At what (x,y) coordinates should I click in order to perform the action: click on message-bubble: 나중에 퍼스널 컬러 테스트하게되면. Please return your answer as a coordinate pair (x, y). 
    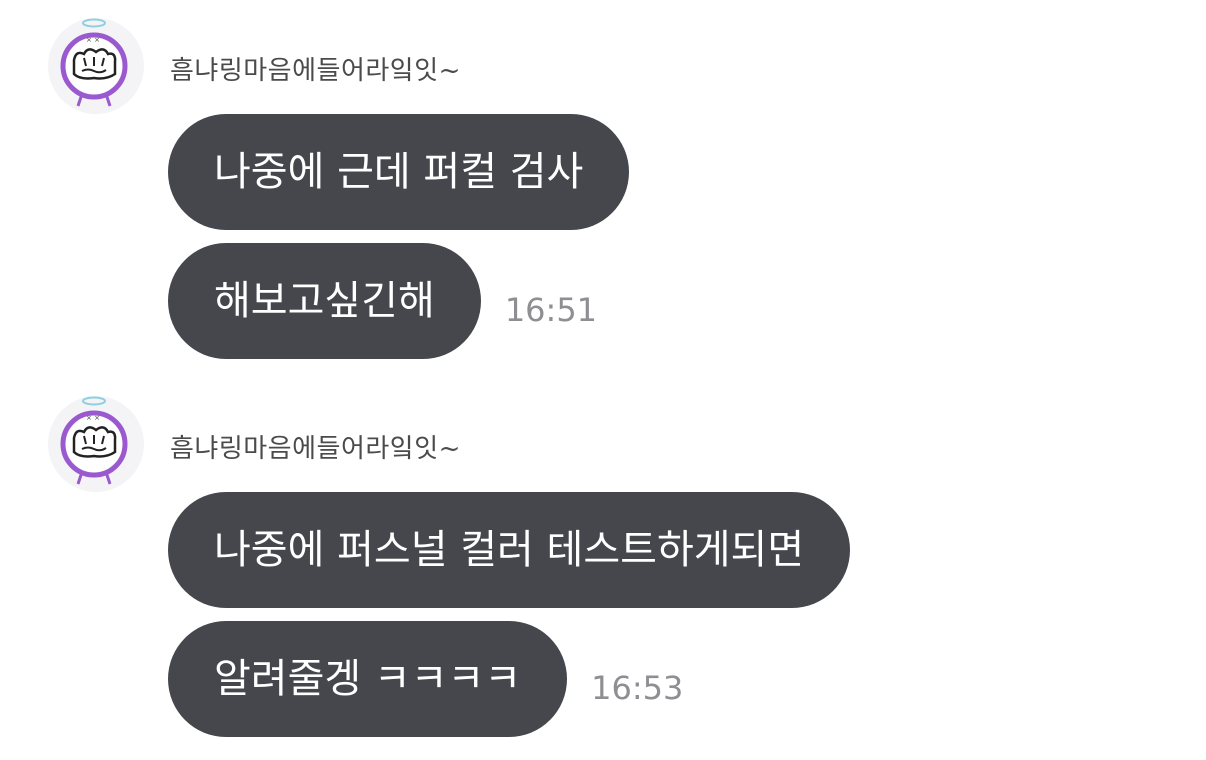
    Looking at the image, I should click on (509, 550).